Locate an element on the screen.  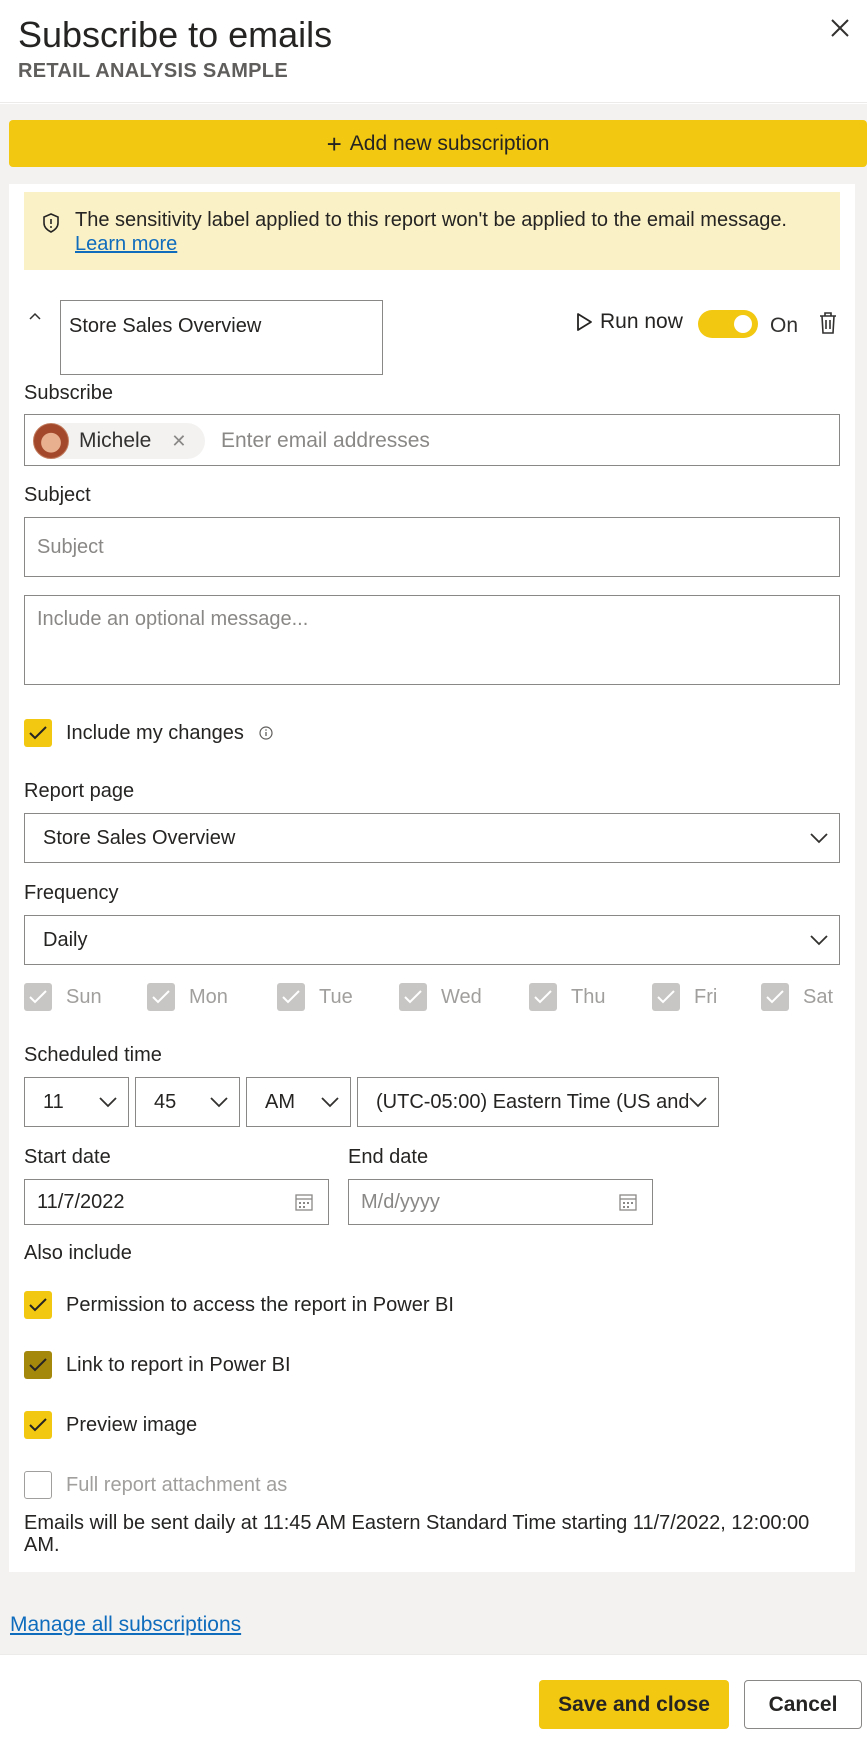
subject-input is located at coordinates (432, 547).